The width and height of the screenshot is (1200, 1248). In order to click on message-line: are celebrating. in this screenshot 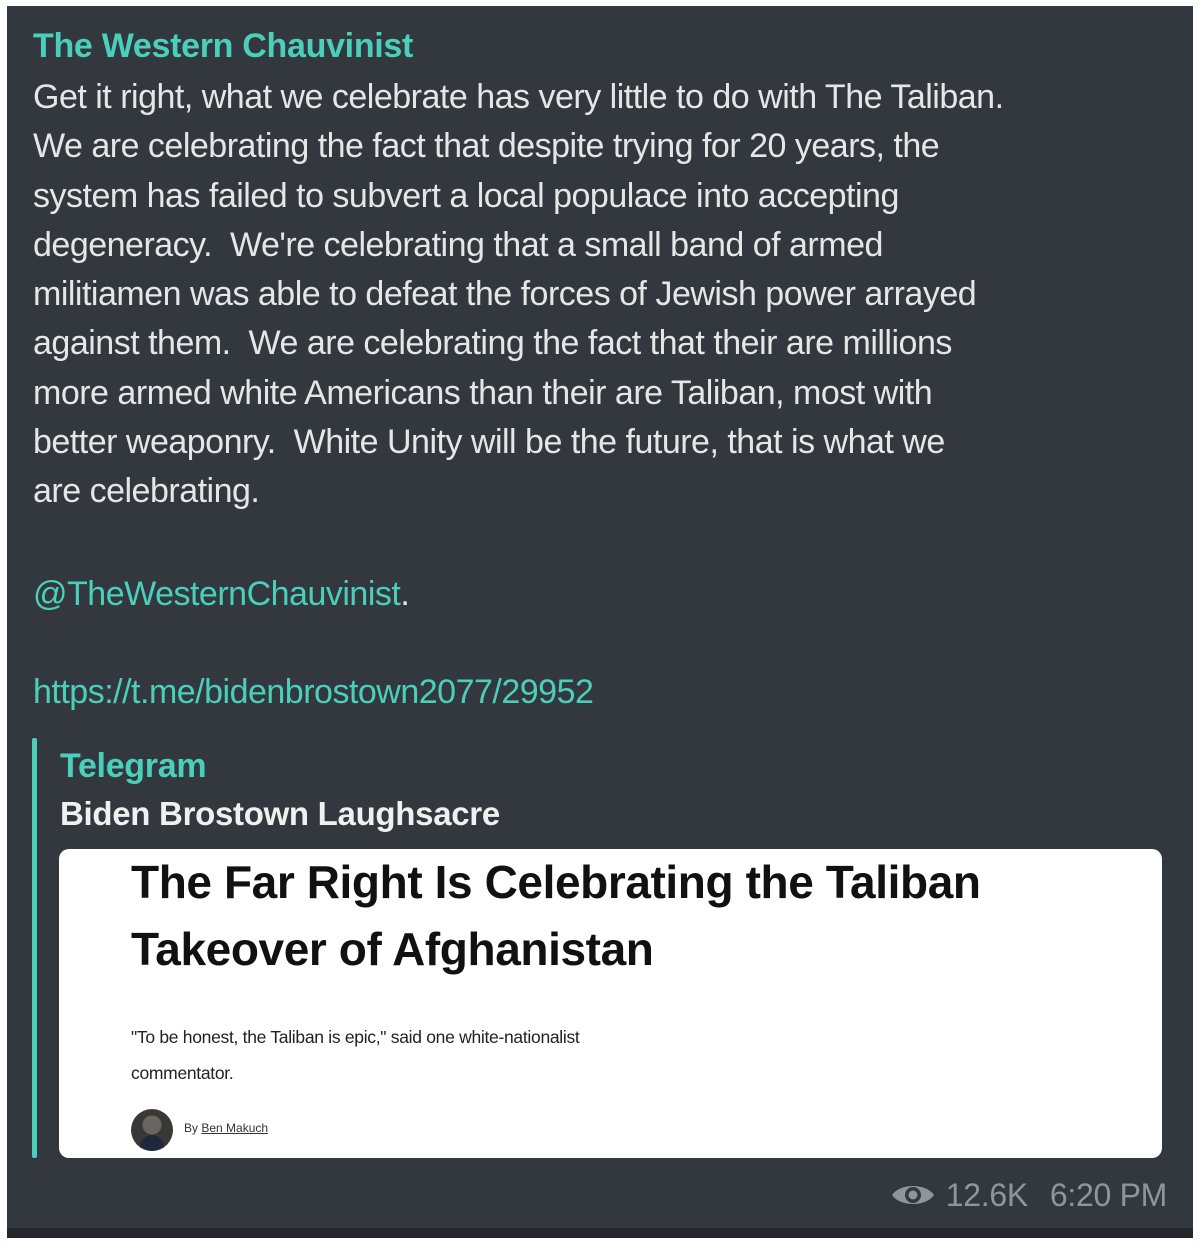, I will do `click(146, 491)`.